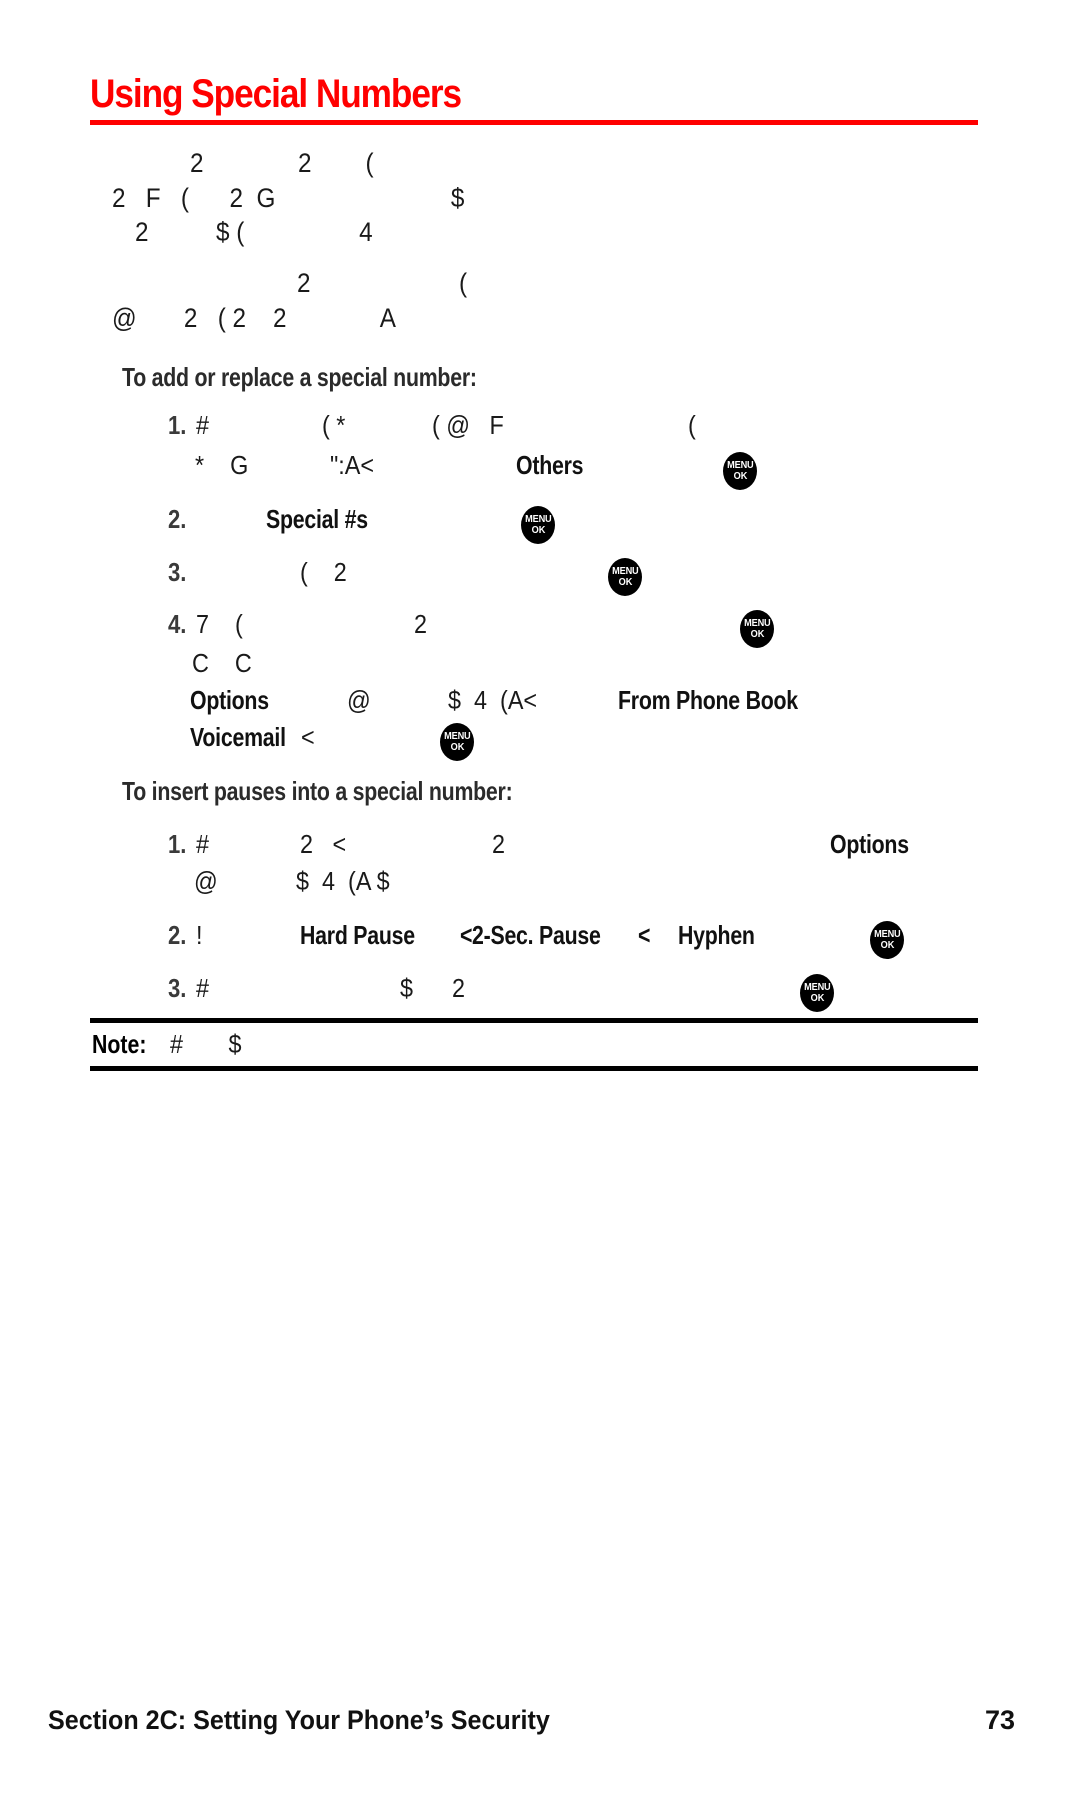 This screenshot has height=1800, width=1080. What do you see at coordinates (254, 318) in the screenshot?
I see `intro2-line-2: @ 2 ( 2 2 A` at bounding box center [254, 318].